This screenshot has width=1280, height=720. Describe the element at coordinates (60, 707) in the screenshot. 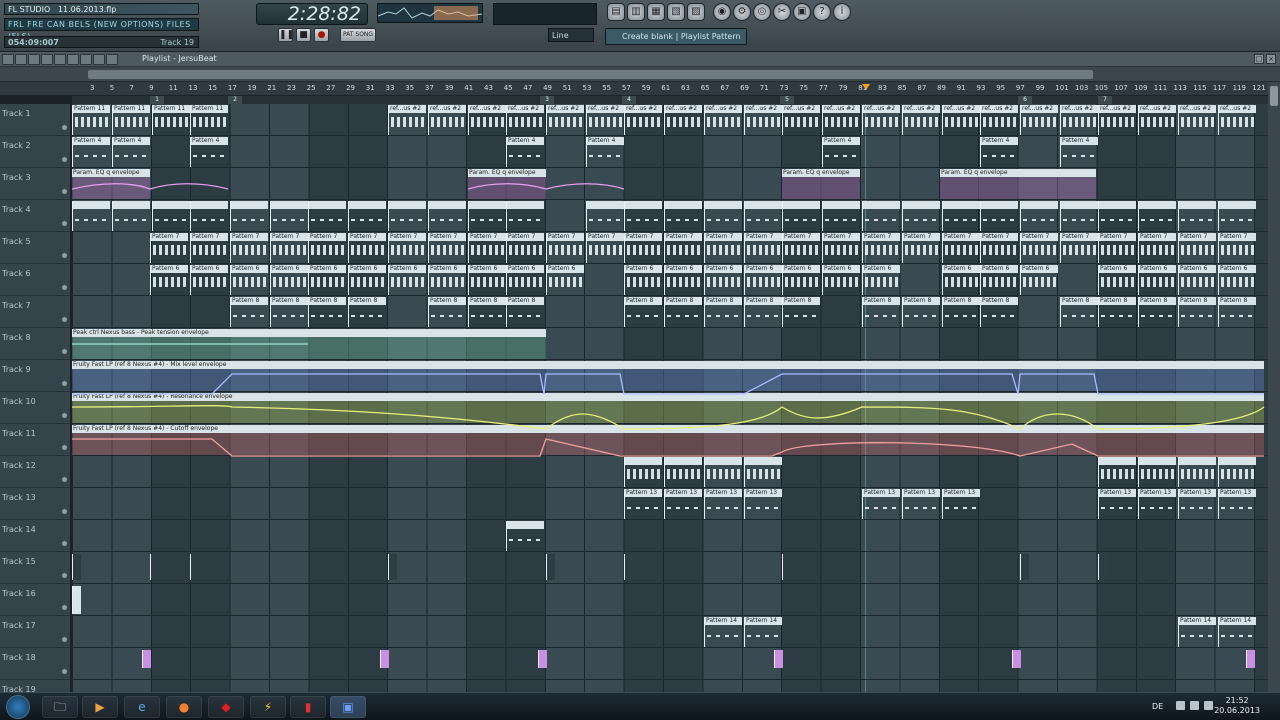

I see `explorer-icon: 🗀` at that location.